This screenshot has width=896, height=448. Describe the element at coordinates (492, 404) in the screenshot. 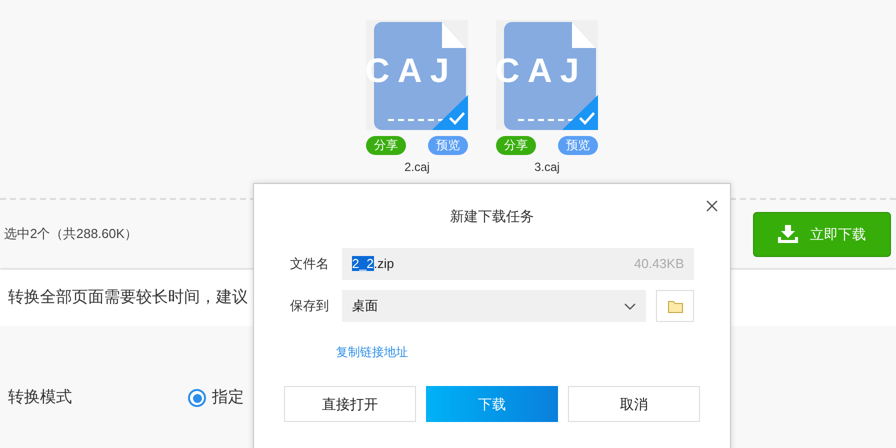

I see `download-button: 下载` at that location.